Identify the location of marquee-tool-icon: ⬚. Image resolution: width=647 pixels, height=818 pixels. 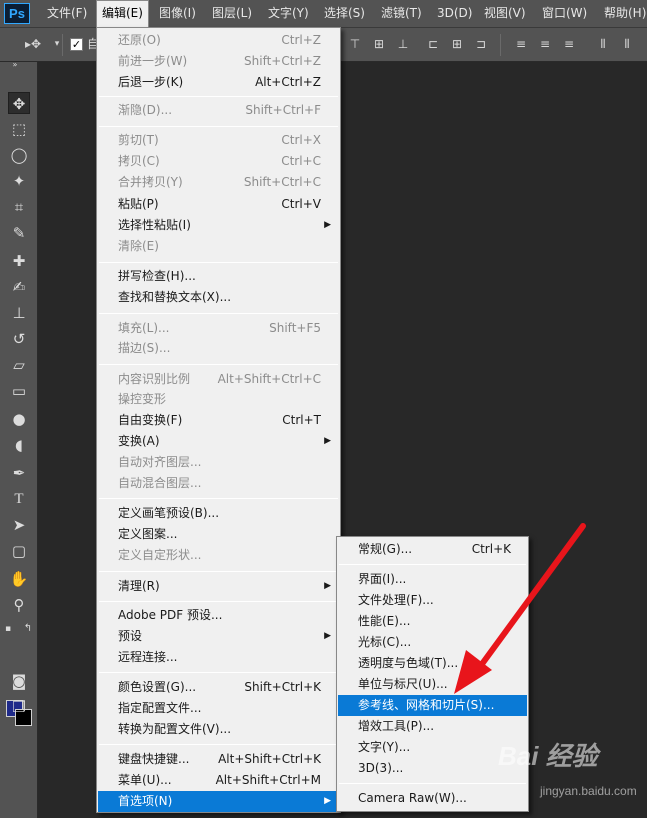
(19, 129).